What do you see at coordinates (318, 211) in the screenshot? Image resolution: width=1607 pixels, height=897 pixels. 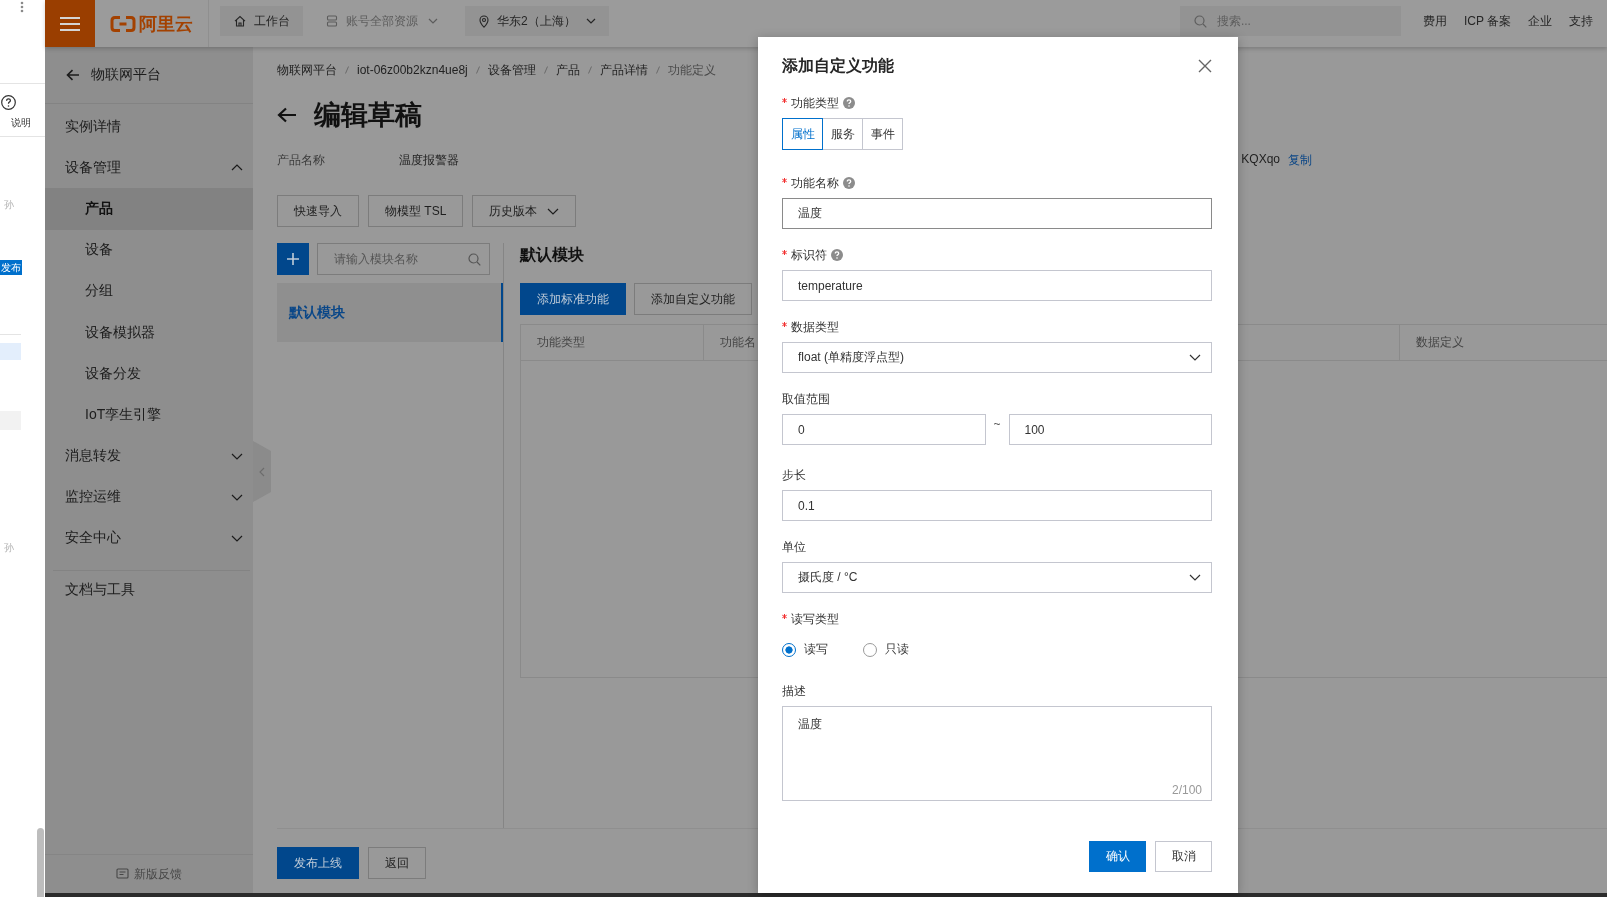 I see `toolbar-button: 快速导入` at bounding box center [318, 211].